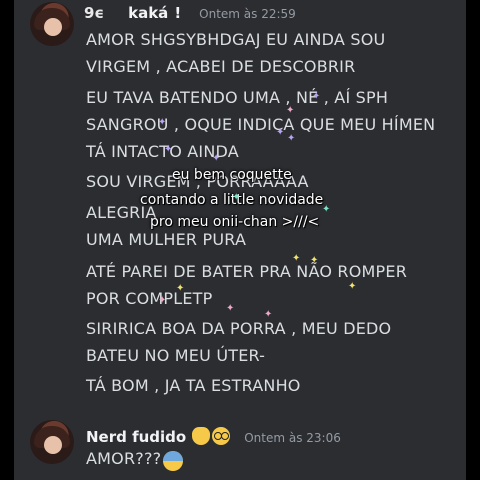 The image size is (480, 480). Describe the element at coordinates (292, 438) in the screenshot. I see `timestamp: Ontem às 23:06` at that location.